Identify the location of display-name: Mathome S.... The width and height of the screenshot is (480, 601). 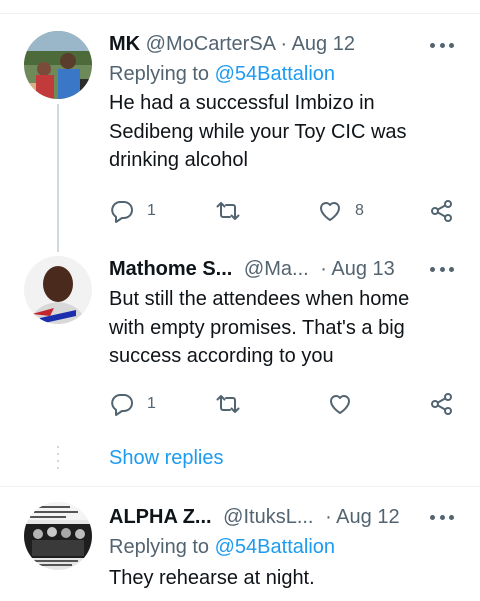
(170, 269).